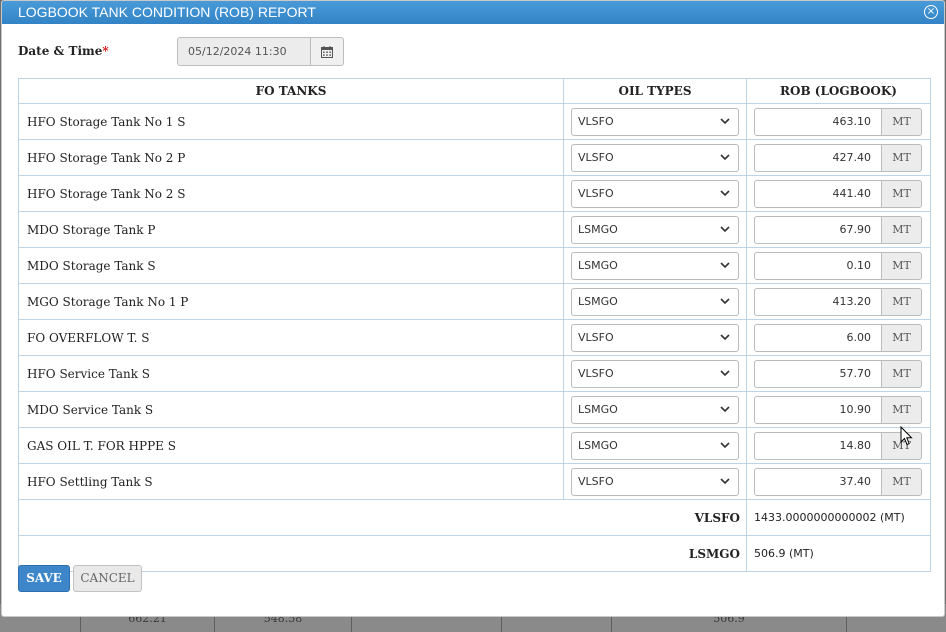 The width and height of the screenshot is (946, 632). What do you see at coordinates (818, 481) in the screenshot?
I see `rob-input: 37.40` at bounding box center [818, 481].